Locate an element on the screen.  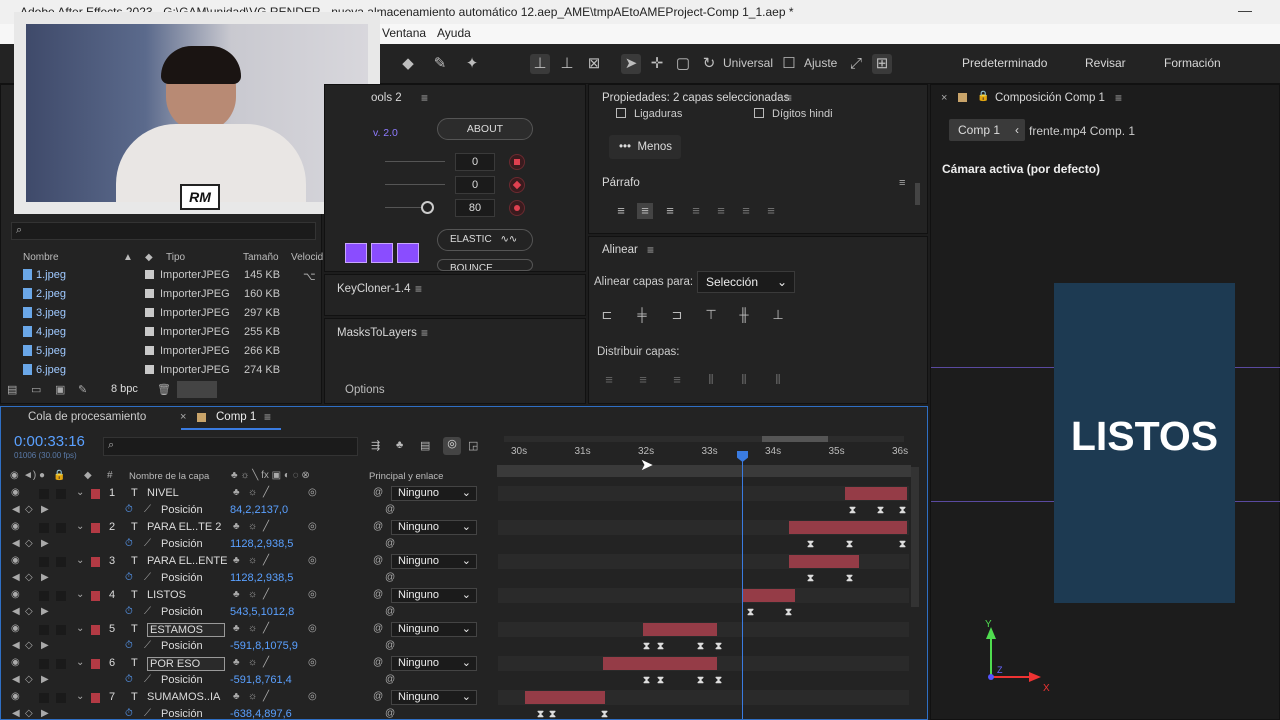
about-button: ABOUT is located at coordinates (485, 129).